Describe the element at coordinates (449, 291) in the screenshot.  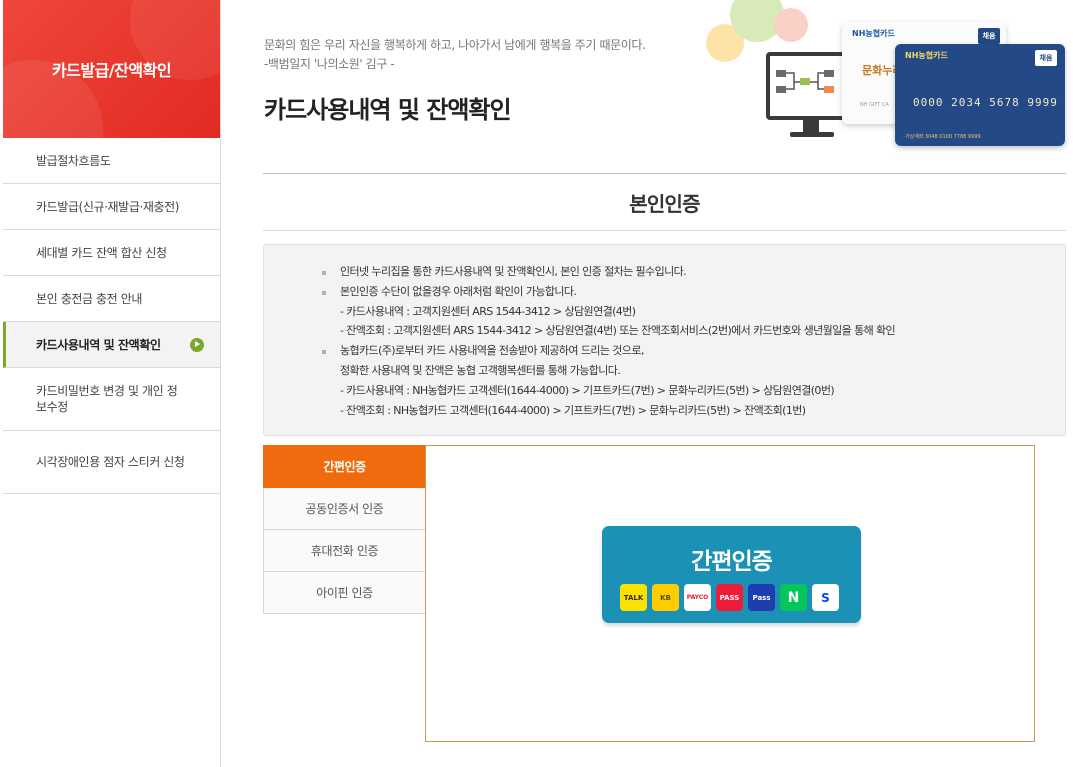
I see `notice-line: 본인인증 수단이 없을경우 아래처럼 확인이 가능합니다.` at that location.